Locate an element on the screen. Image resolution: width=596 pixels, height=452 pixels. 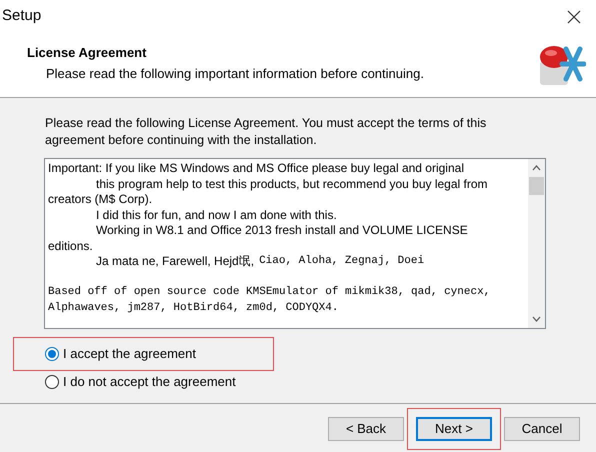
license-line: Important: If you like MS Windows and MS Office please buy legal and original is located at coordinates (256, 168).